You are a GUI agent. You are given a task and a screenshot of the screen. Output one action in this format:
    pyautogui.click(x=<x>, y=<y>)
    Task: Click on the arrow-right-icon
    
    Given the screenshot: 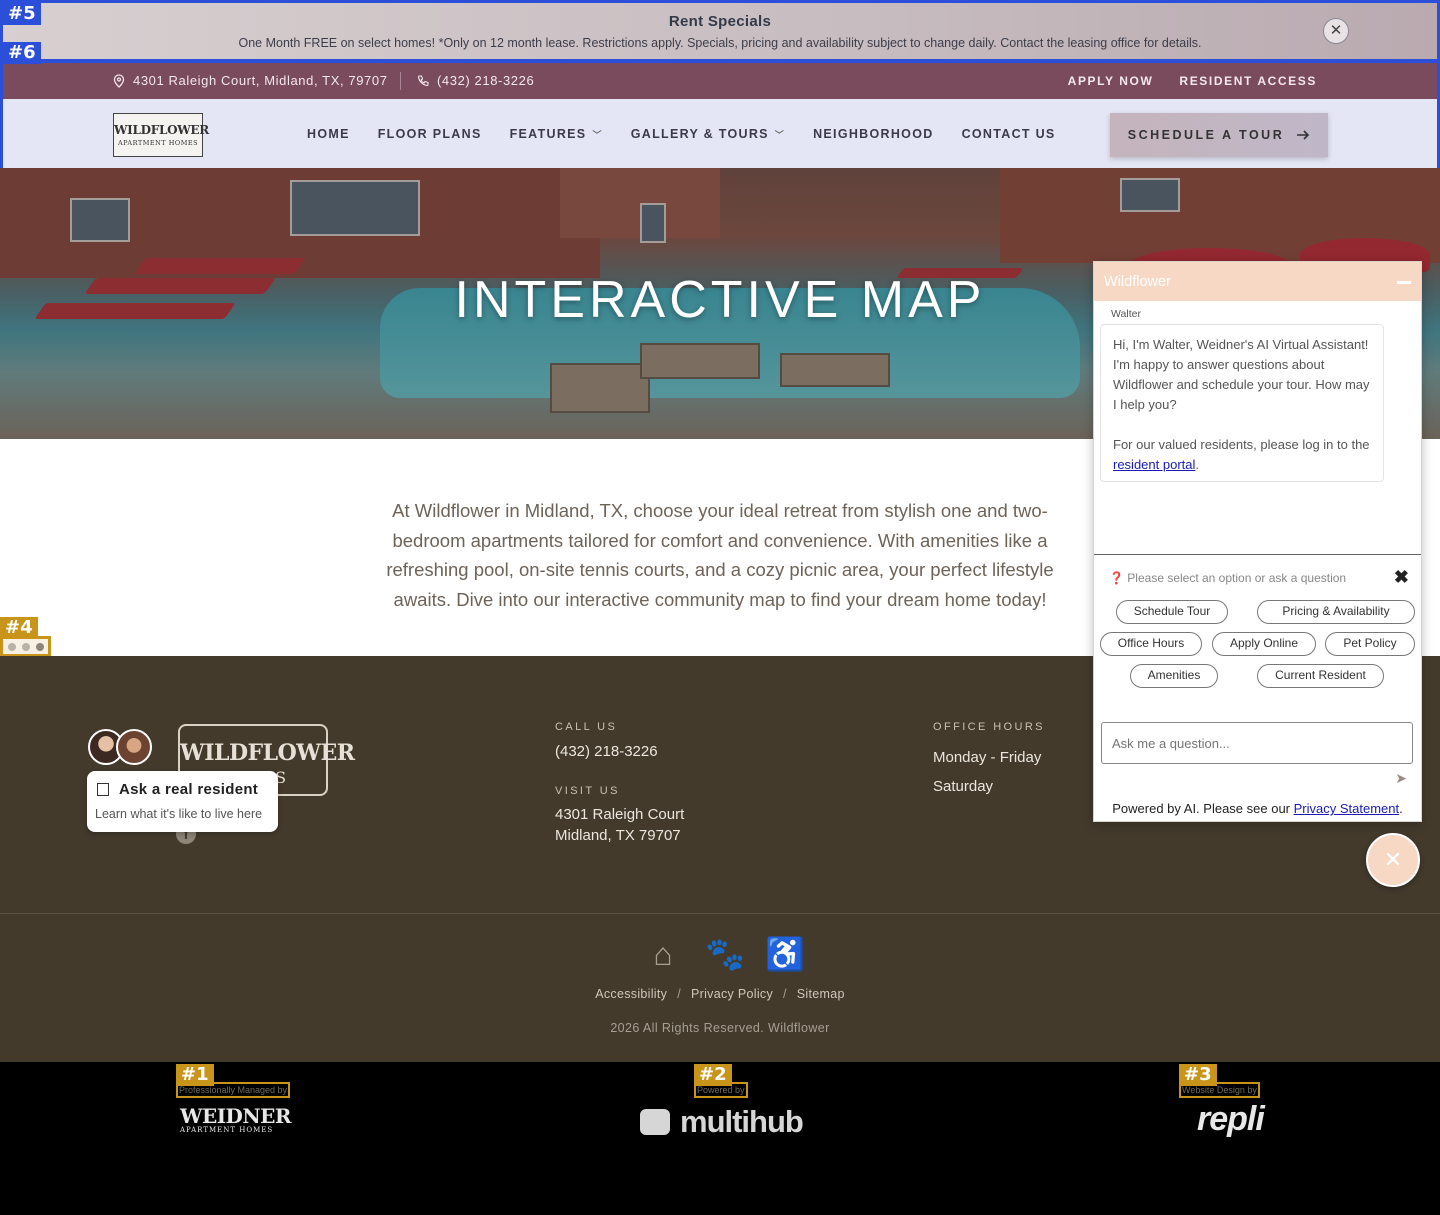 What is the action you would take?
    pyautogui.click(x=1303, y=135)
    